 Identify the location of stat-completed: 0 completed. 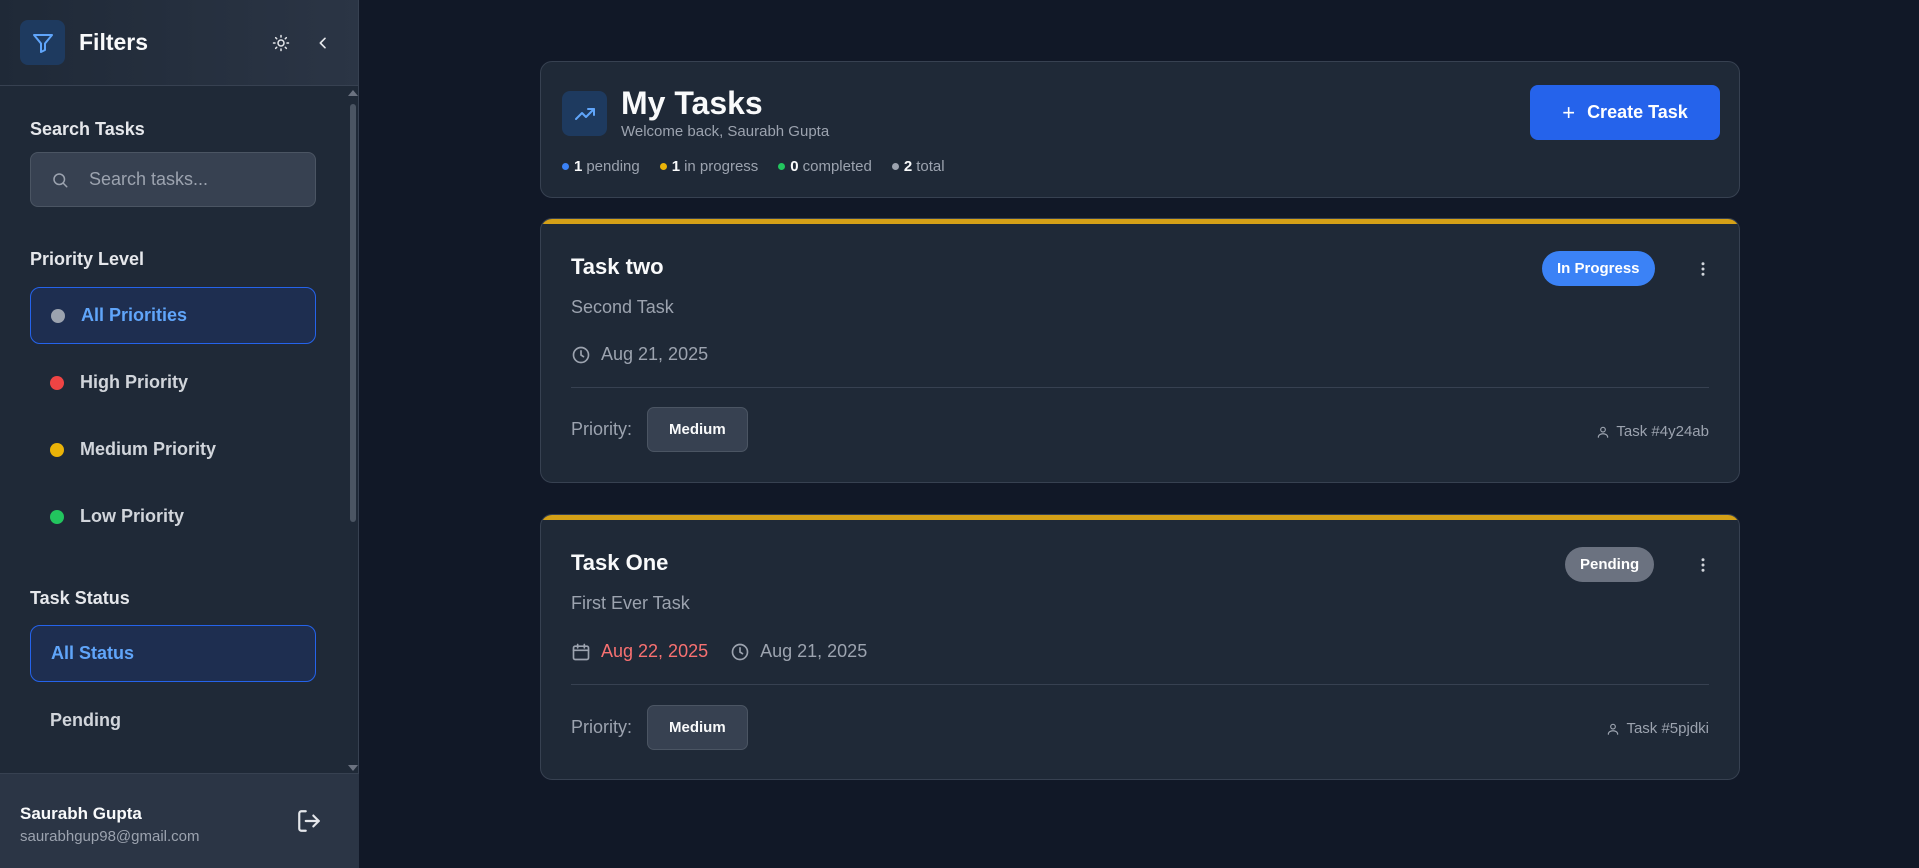
(825, 166).